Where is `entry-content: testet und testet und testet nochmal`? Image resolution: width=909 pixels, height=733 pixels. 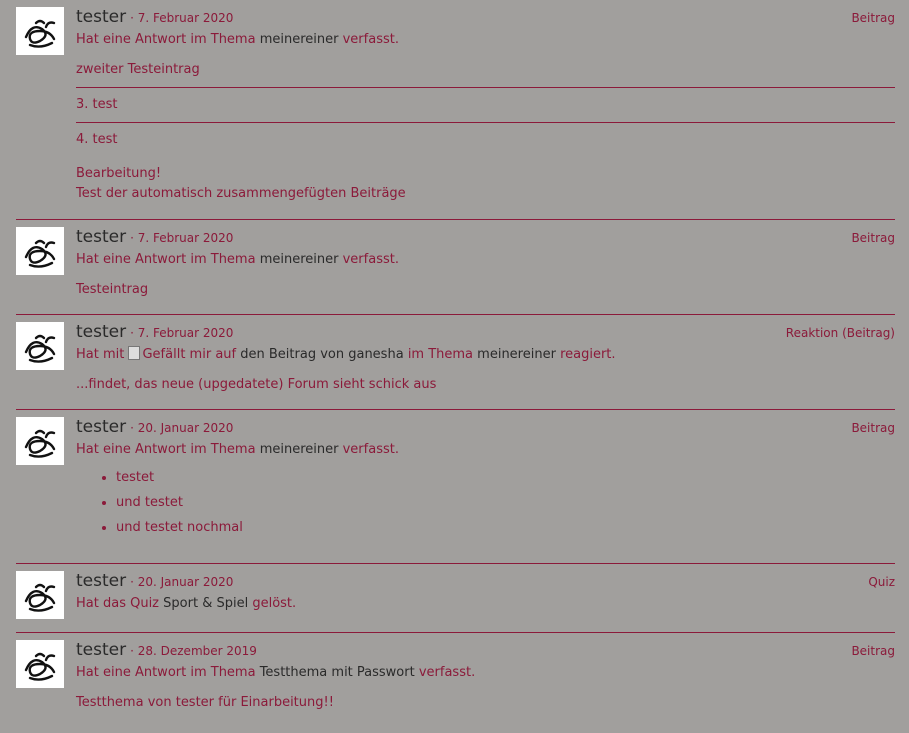
entry-content: testet und testet und testet nochmal is located at coordinates (485, 502).